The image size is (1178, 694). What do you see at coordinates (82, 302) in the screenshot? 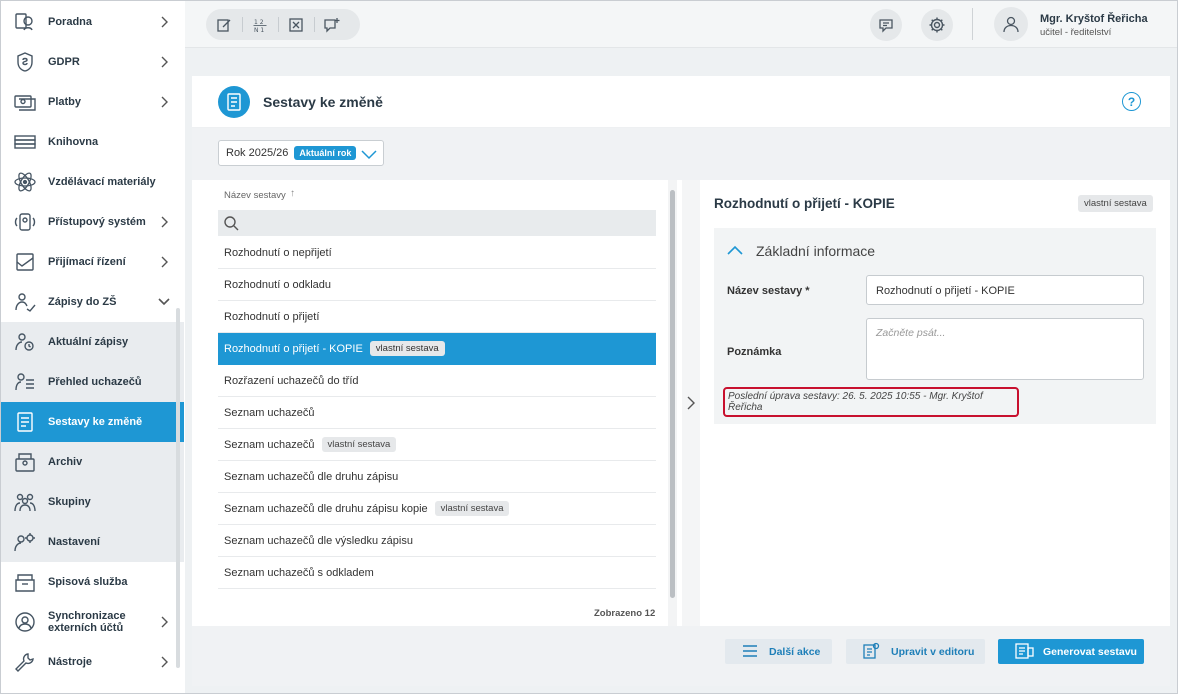
I see `sidebar-item-label: Zápisy do ZŠ` at bounding box center [82, 302].